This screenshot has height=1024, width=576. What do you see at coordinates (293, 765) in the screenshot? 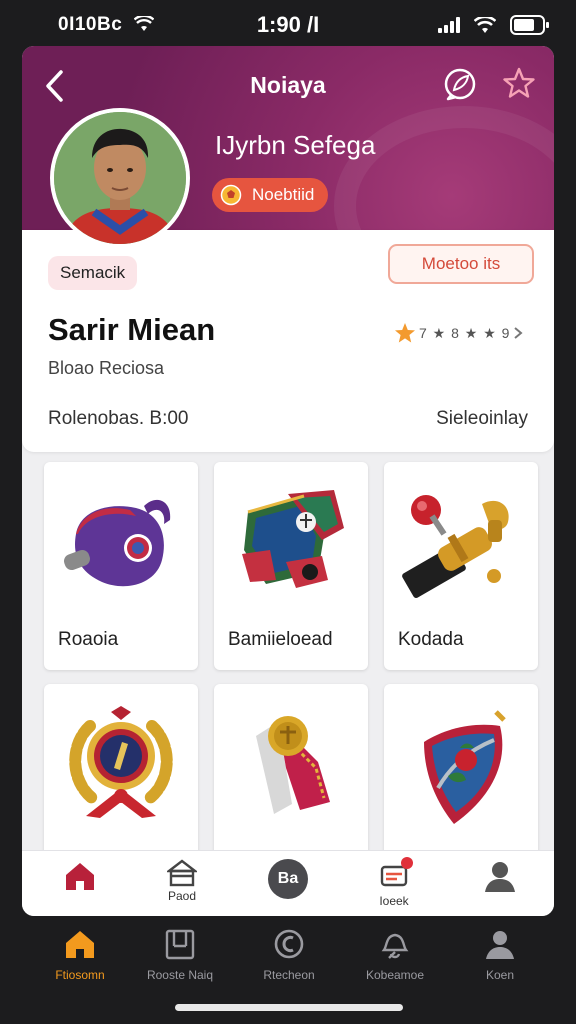
I see `ribbon-medal-icon` at bounding box center [293, 765].